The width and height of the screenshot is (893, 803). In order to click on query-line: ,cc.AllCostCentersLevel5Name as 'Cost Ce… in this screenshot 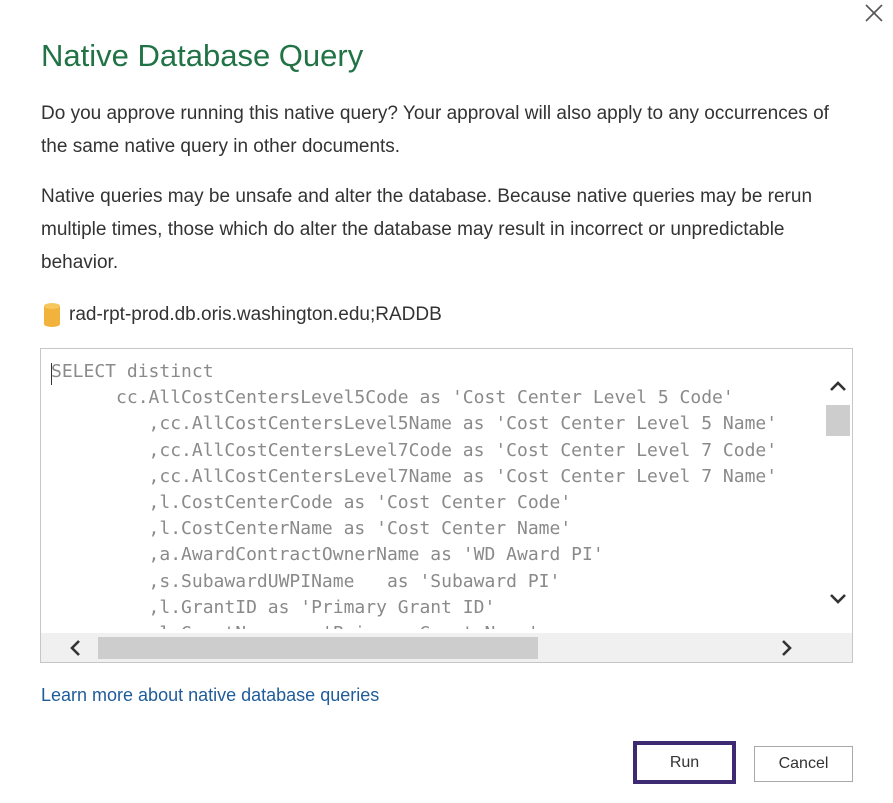, I will do `click(463, 424)`.